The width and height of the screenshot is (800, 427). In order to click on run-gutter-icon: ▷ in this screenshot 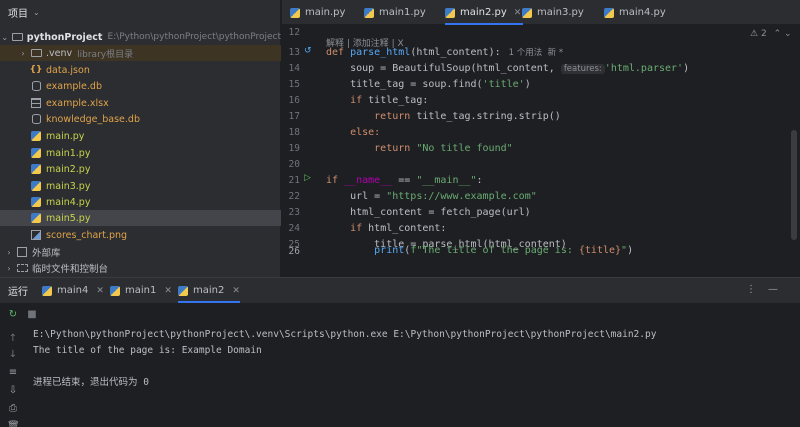, I will do `click(307, 178)`.